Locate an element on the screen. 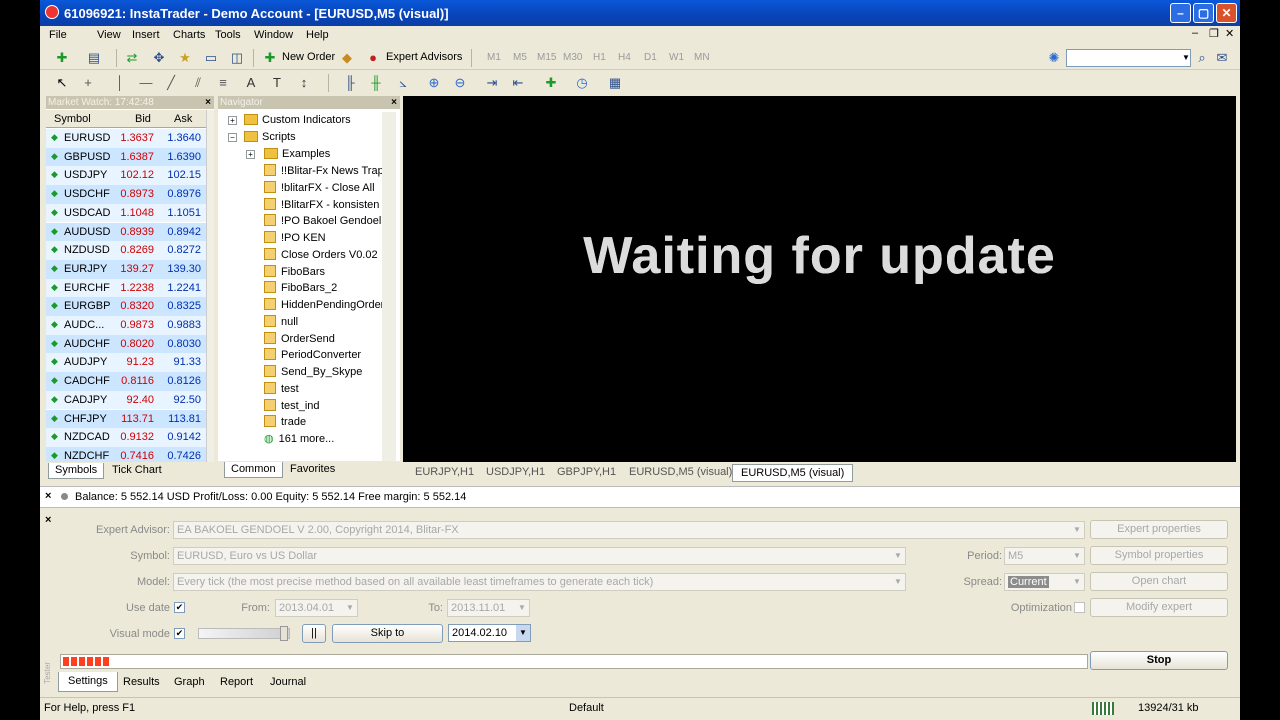 The height and width of the screenshot is (720, 1280). channel-icon: ⫽ is located at coordinates (198, 83).